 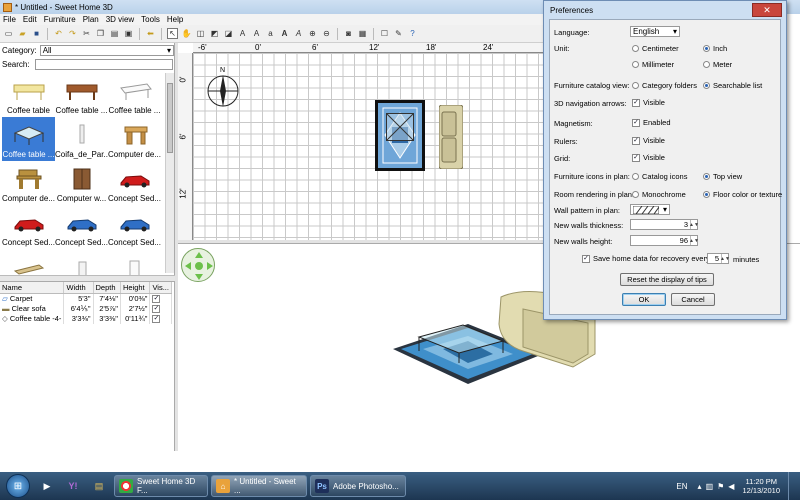 I want to click on table-row: ◇ Coffee table -4- 3'3⅜" 3'3⅜" 0'11¾" ✓, so click(x=86, y=318).